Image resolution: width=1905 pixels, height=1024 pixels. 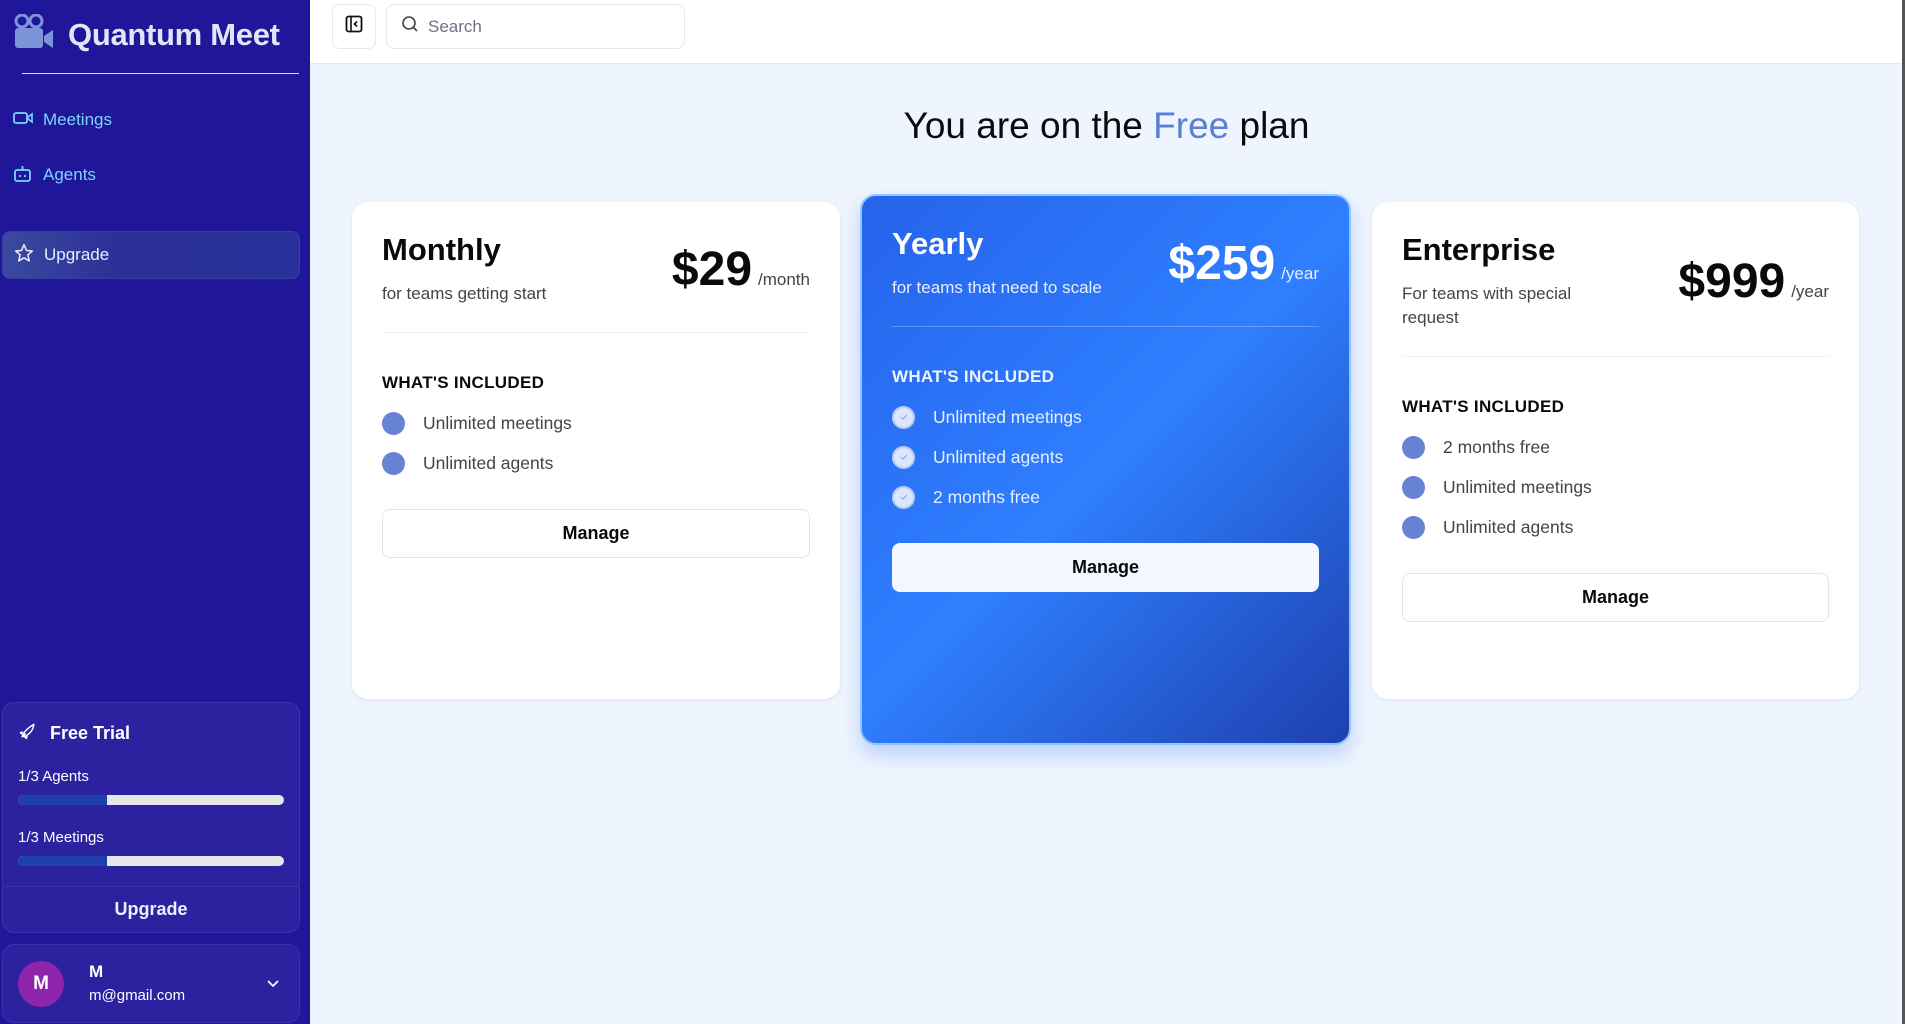 What do you see at coordinates (1479, 249) in the screenshot?
I see `plan-name: Enterprise` at bounding box center [1479, 249].